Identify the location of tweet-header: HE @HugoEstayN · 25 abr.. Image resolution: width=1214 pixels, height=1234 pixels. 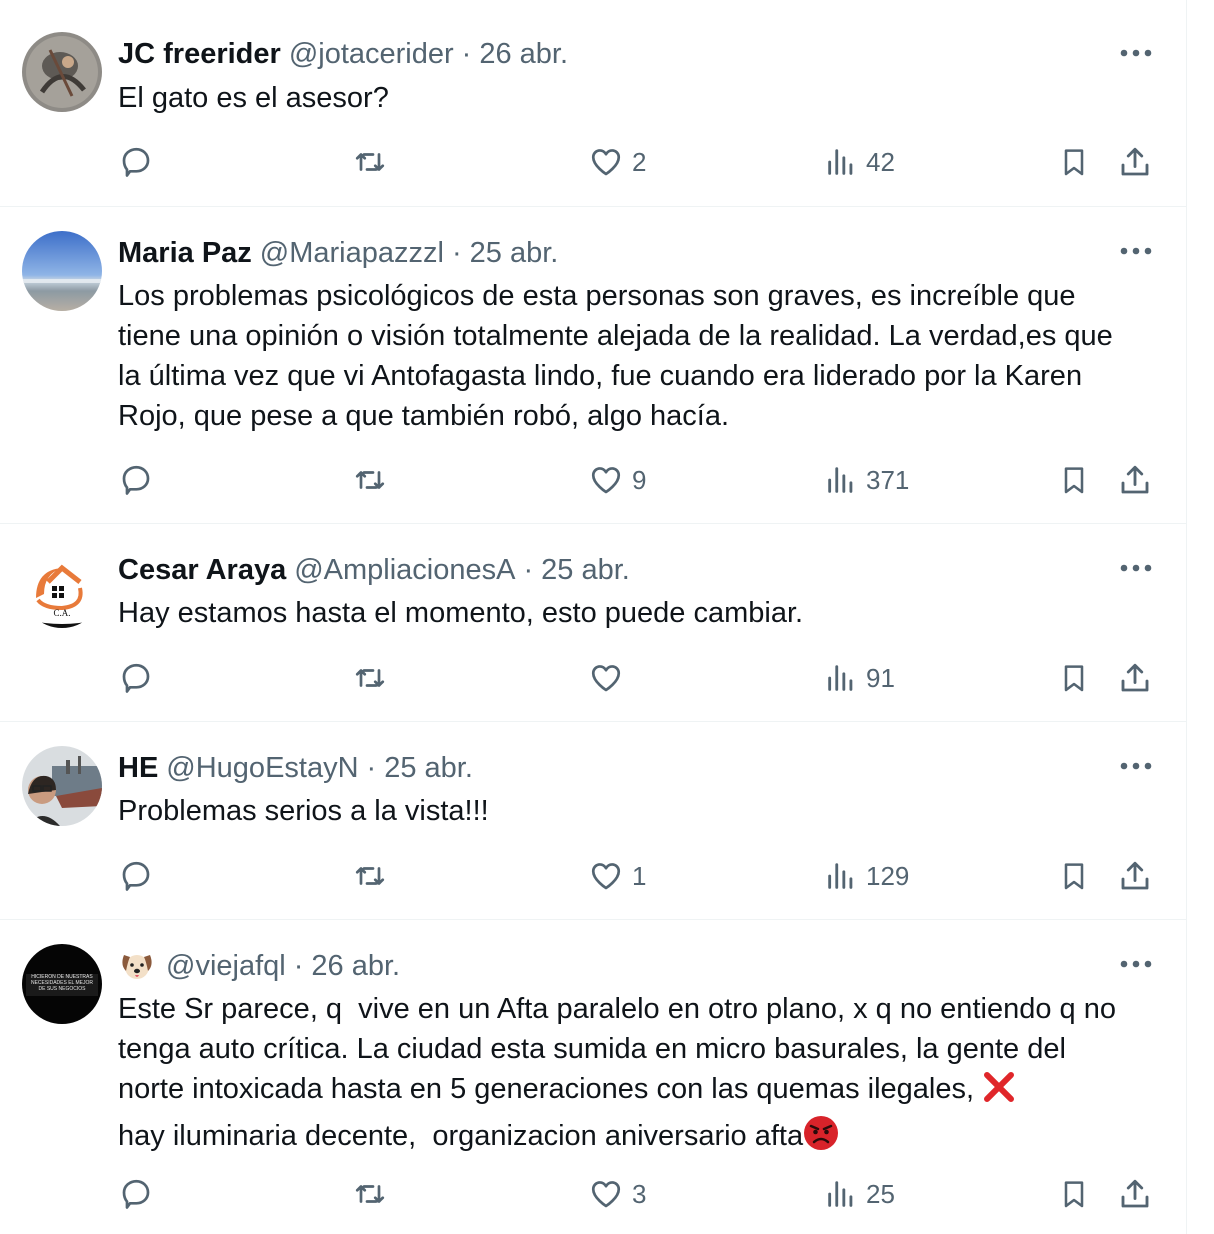
(295, 768).